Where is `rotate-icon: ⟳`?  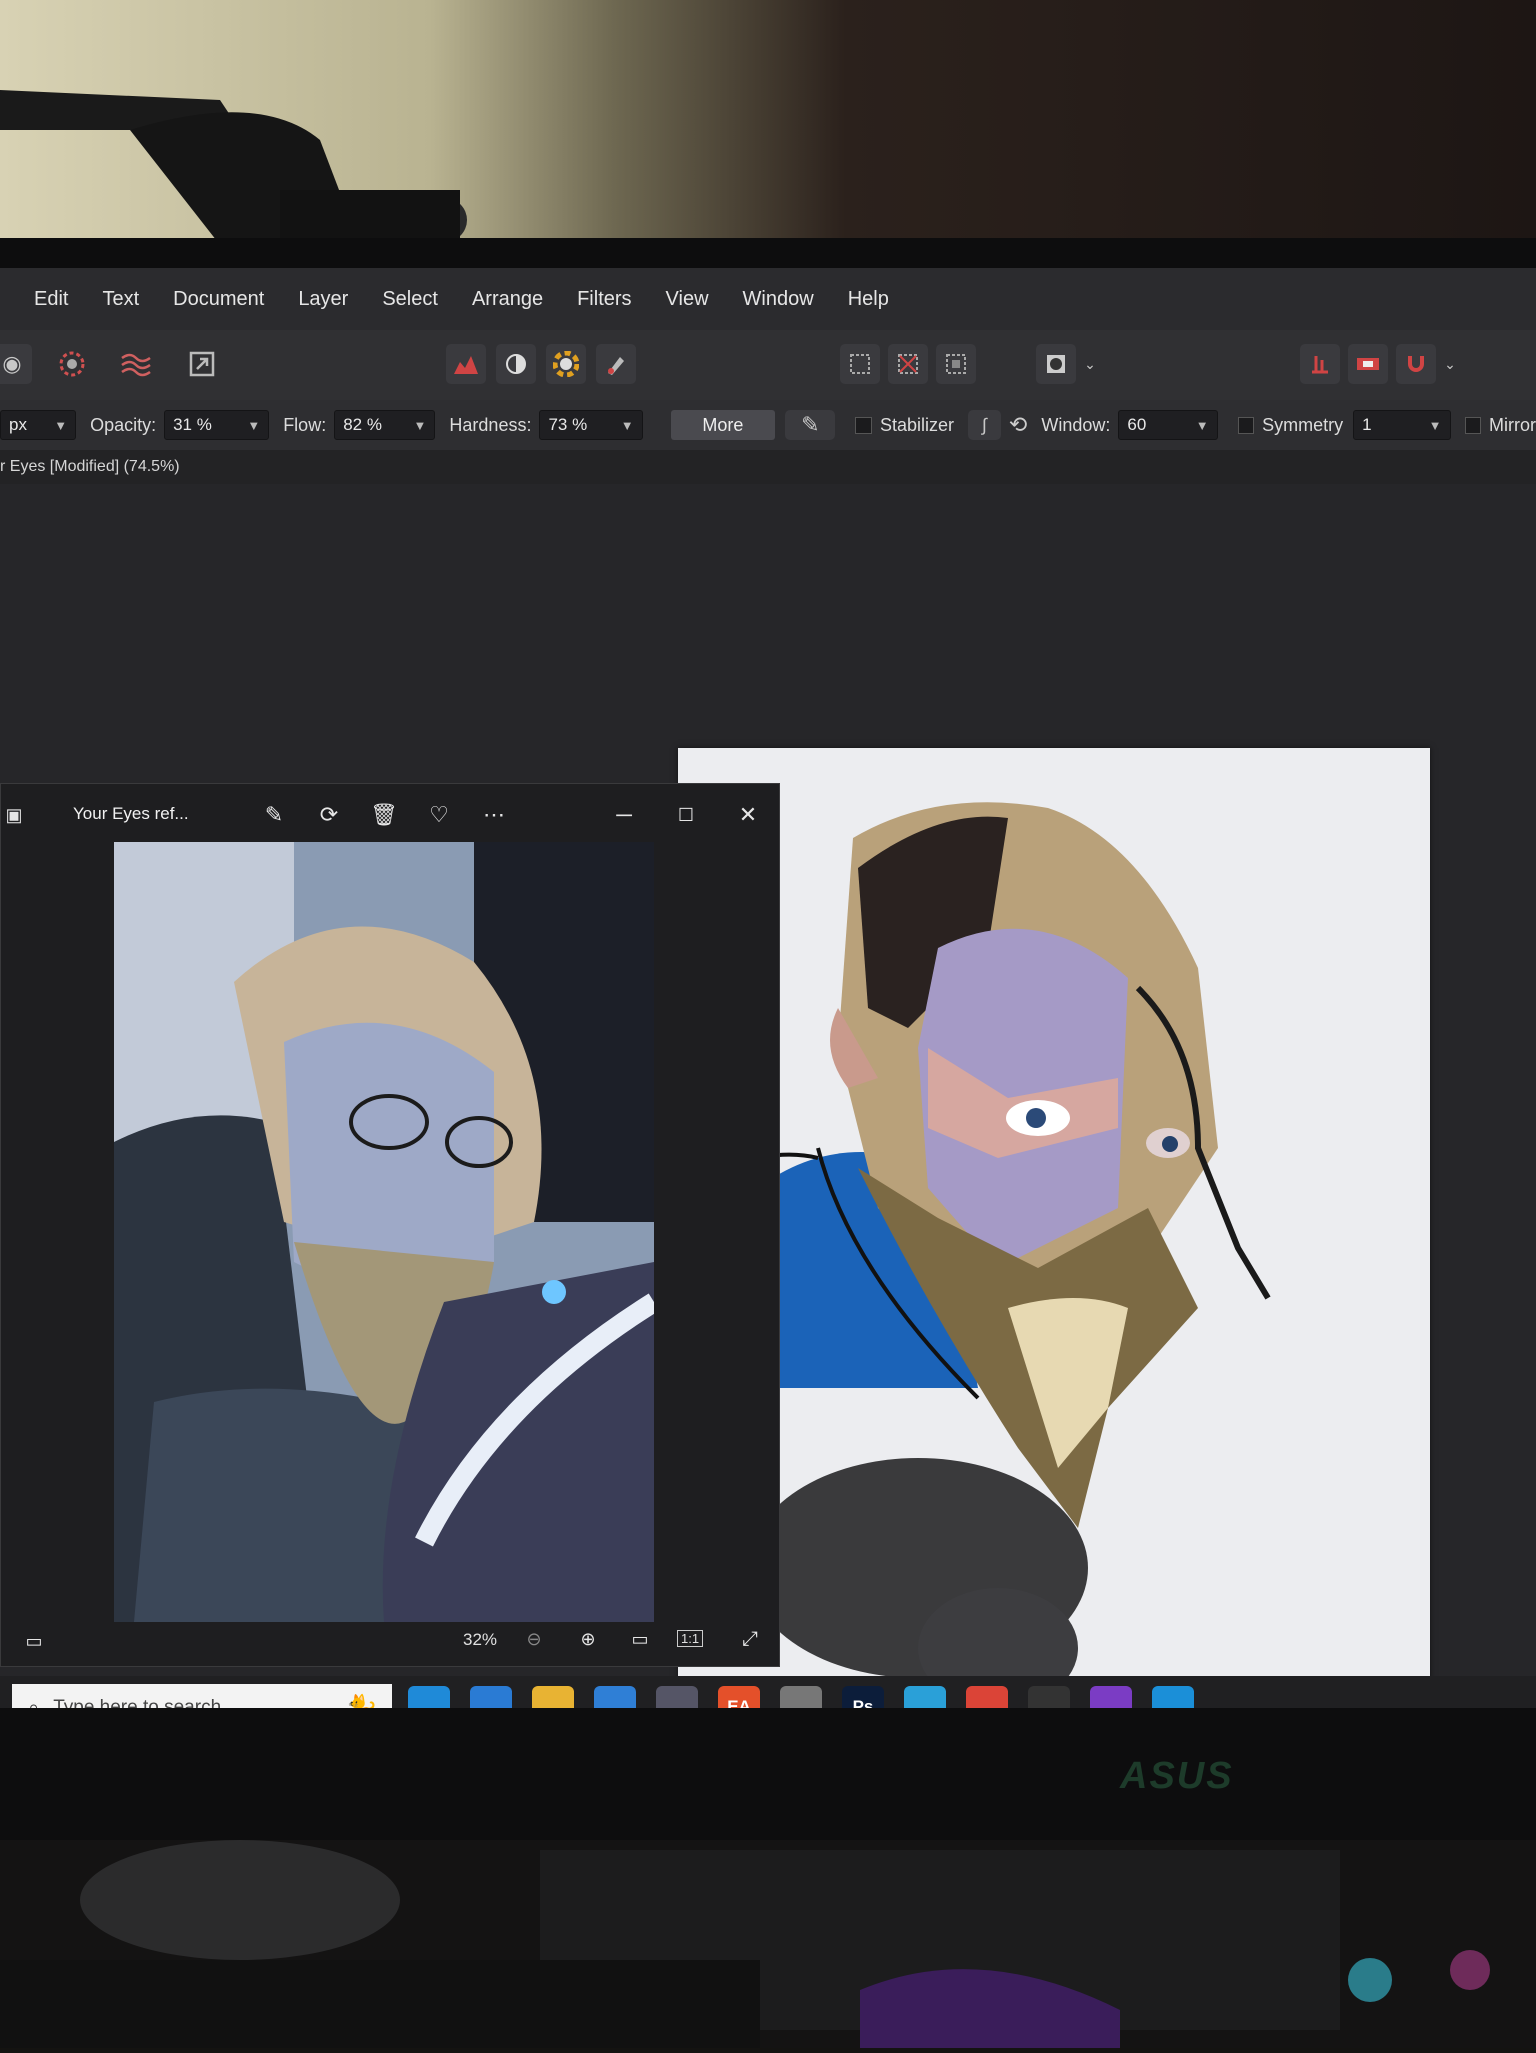 rotate-icon: ⟳ is located at coordinates (329, 815).